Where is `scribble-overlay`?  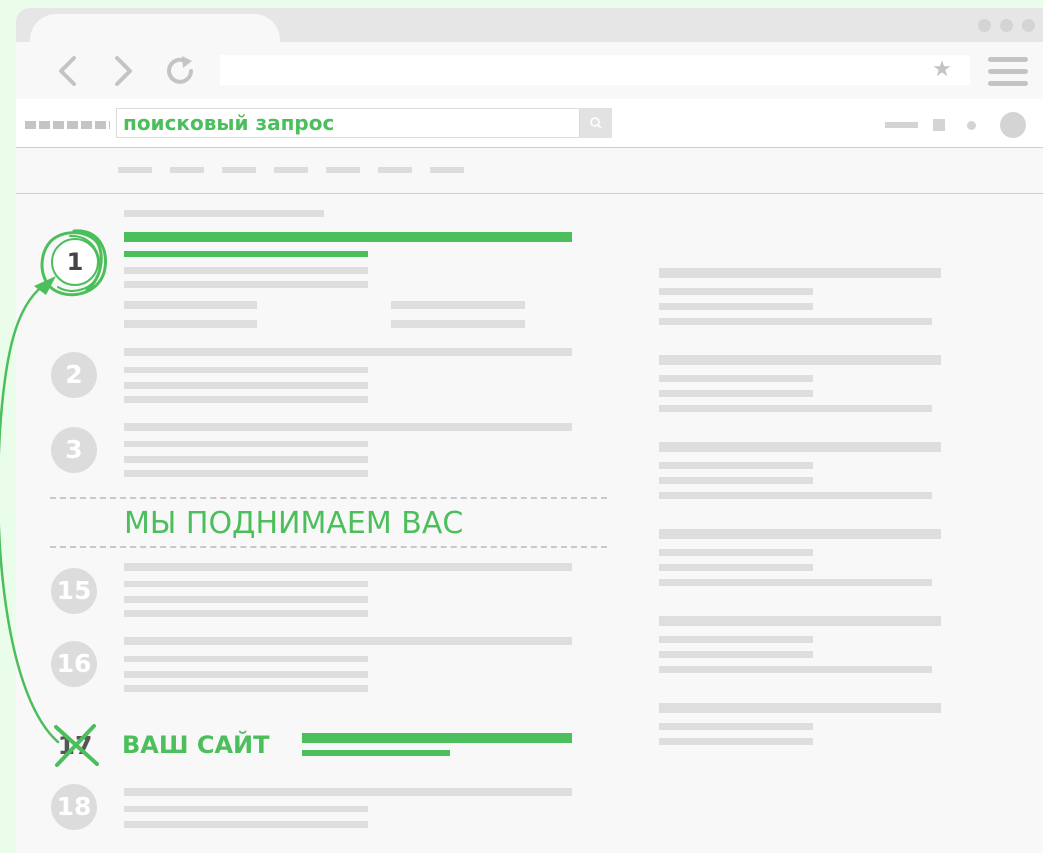
scribble-overlay is located at coordinates (54, 498).